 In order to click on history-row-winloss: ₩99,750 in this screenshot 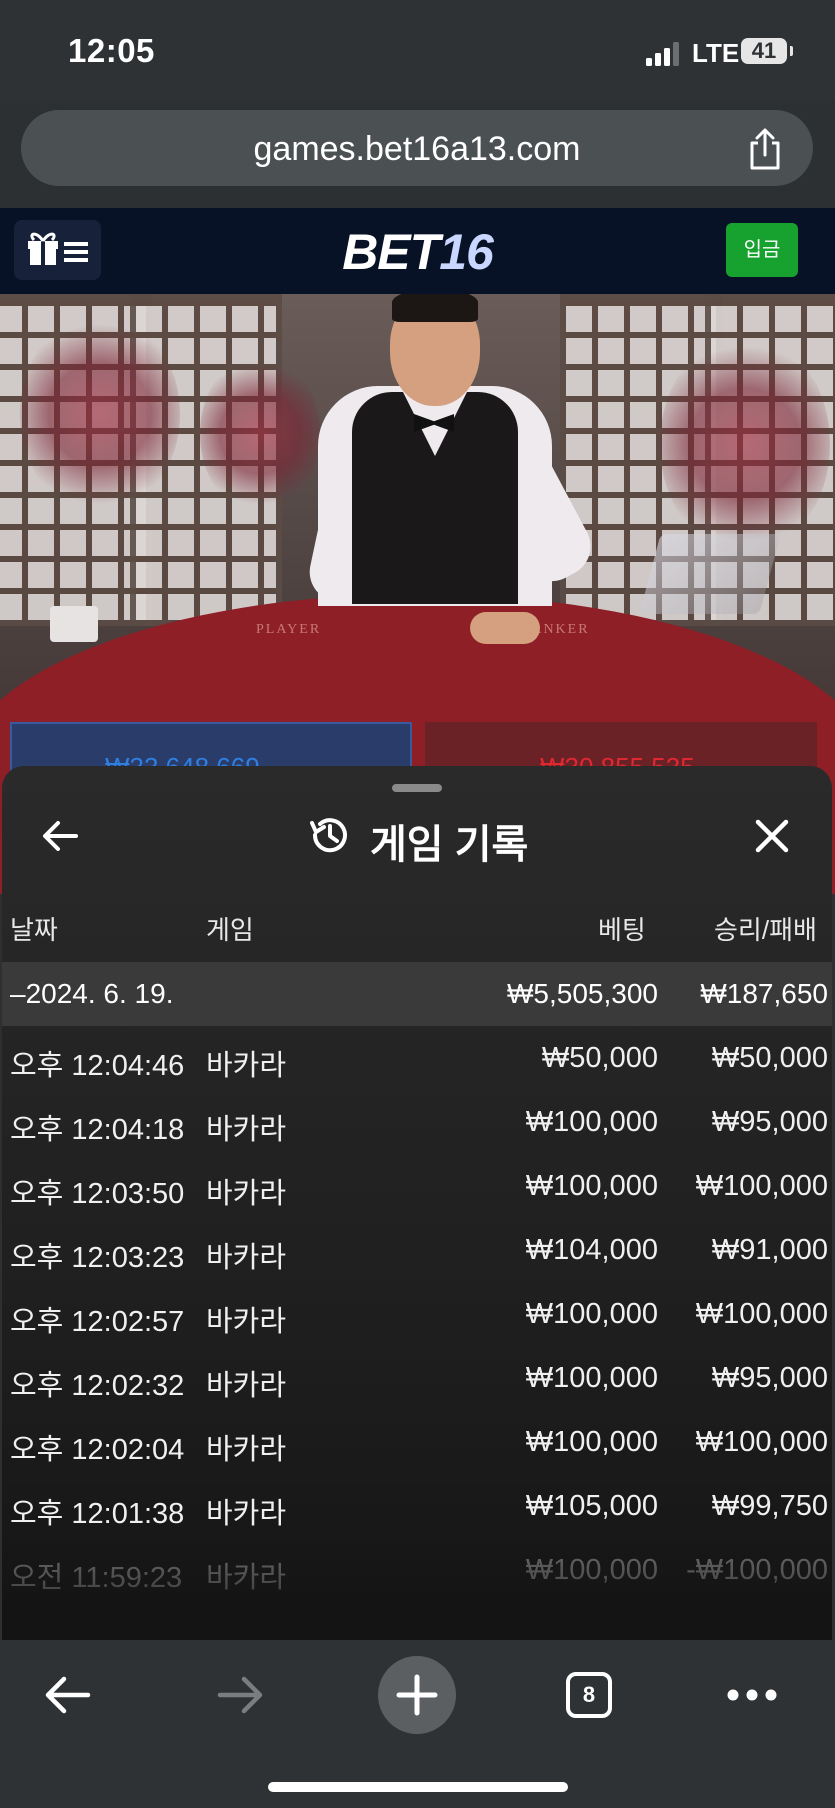, I will do `click(769, 1506)`.